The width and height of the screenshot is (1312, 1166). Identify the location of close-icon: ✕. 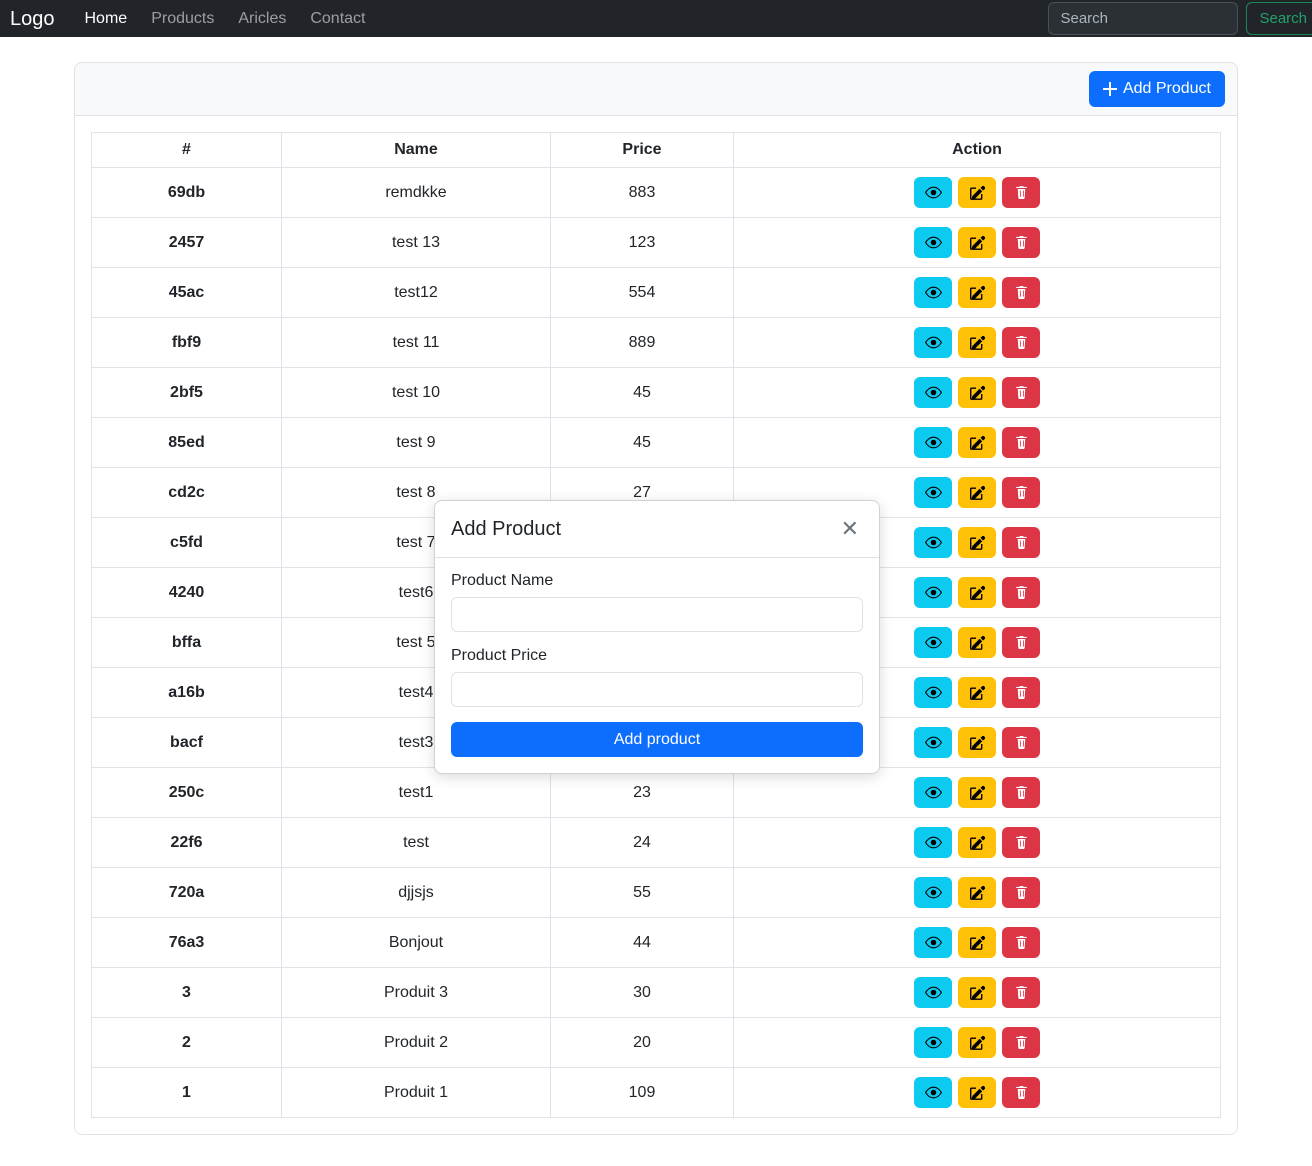
(850, 529).